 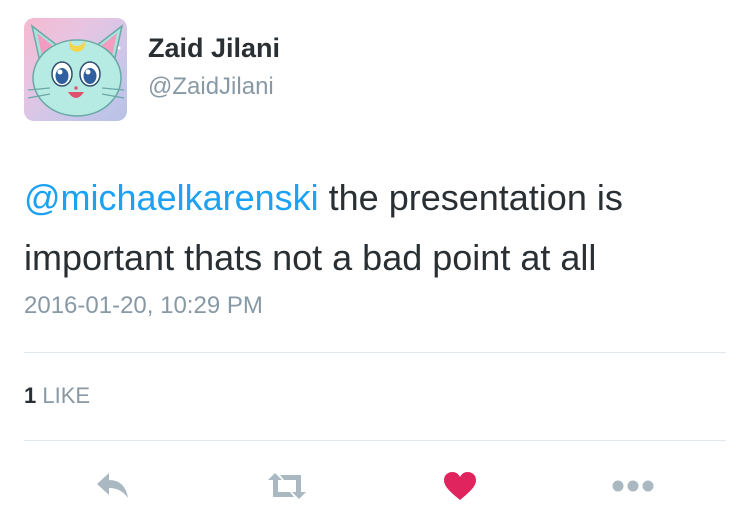 What do you see at coordinates (211, 87) in the screenshot?
I see `author-handle: @ZaidJilani` at bounding box center [211, 87].